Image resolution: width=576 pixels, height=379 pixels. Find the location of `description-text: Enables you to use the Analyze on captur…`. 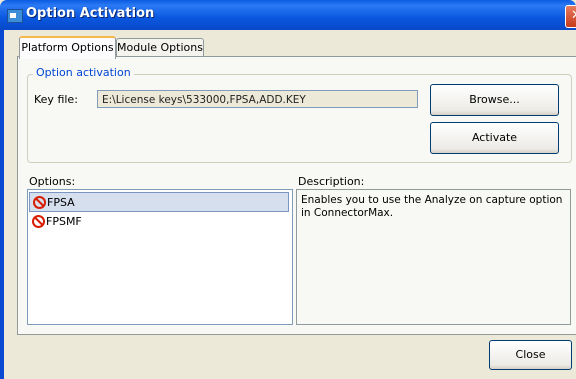

description-text: Enables you to use the Analyze on captur… is located at coordinates (432, 206).